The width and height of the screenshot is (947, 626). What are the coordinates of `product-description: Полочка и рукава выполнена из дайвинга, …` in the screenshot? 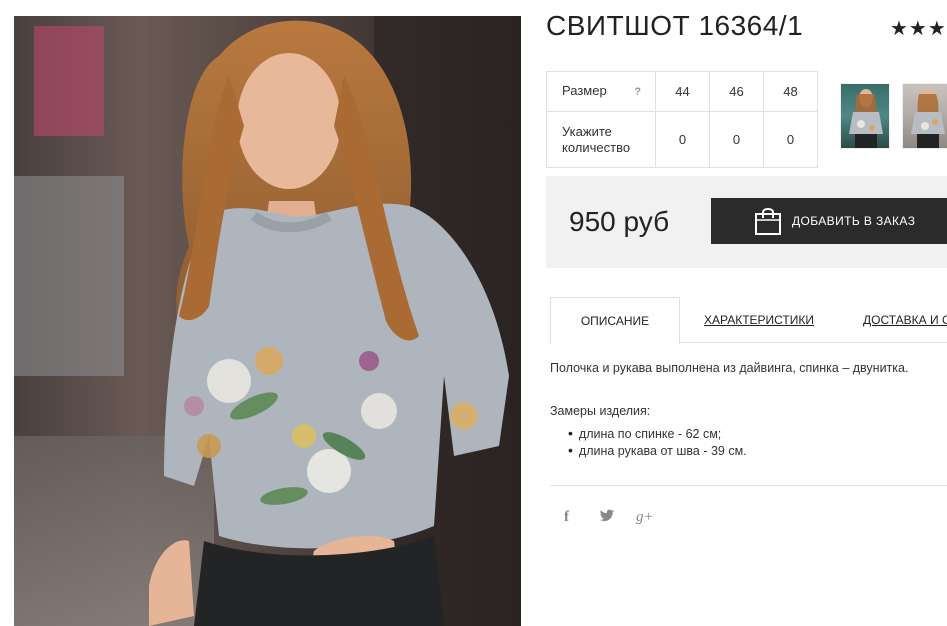 It's located at (729, 368).